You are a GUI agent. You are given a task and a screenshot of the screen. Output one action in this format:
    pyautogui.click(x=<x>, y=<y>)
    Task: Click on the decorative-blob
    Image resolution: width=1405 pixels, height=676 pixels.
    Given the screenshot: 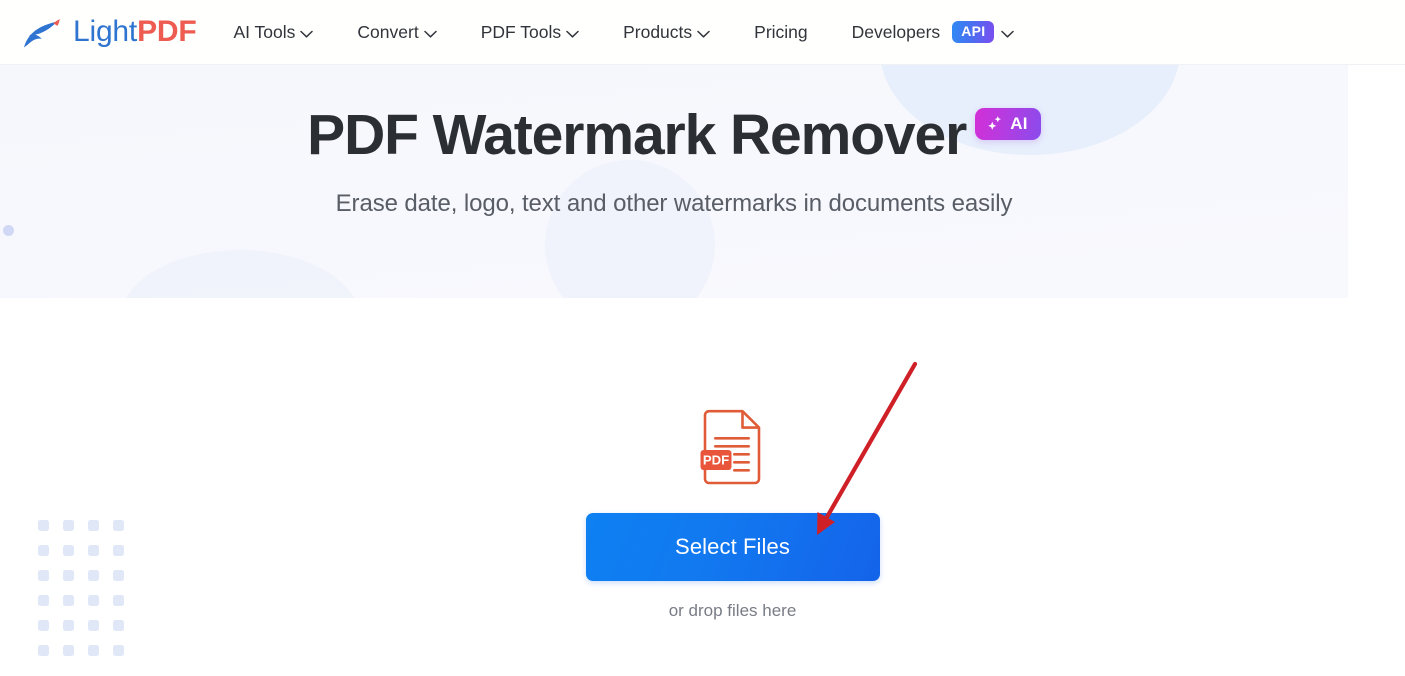 What is the action you would take?
    pyautogui.click(x=240, y=274)
    